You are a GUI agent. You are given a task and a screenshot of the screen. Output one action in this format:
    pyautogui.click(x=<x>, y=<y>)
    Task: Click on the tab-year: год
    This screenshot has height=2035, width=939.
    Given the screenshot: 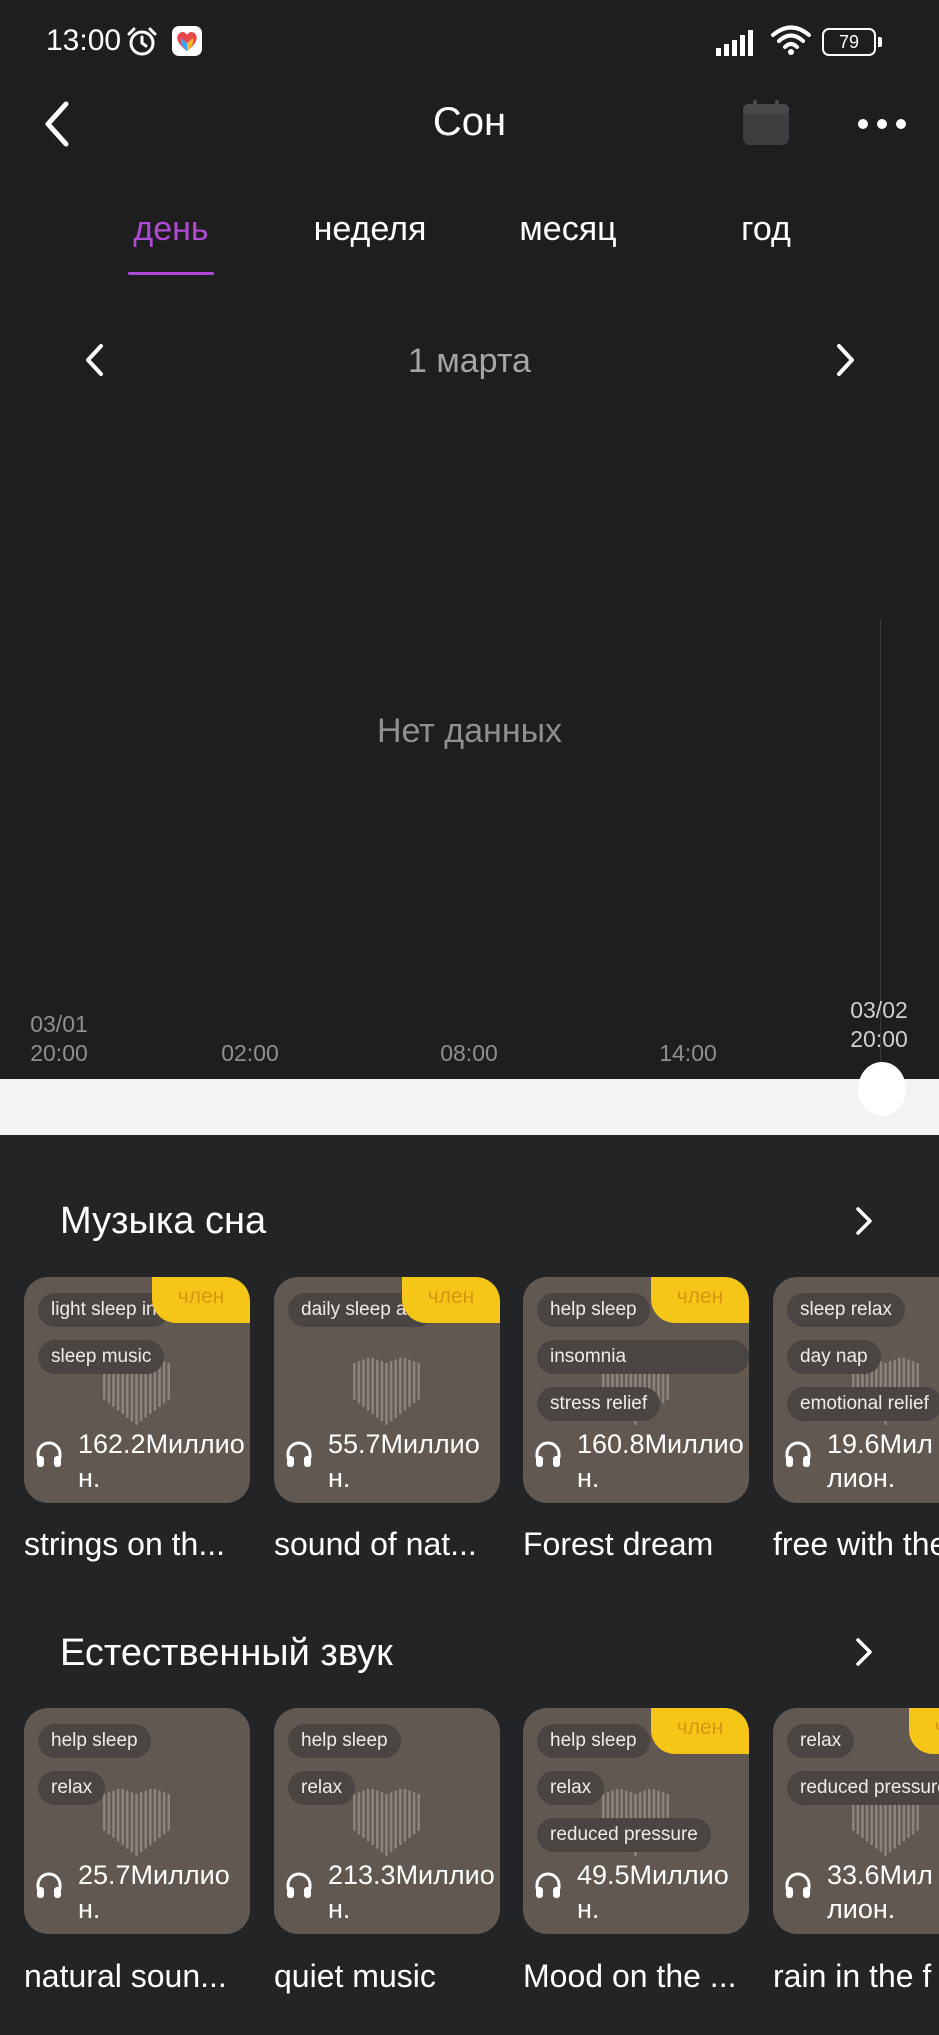 What is the action you would take?
    pyautogui.click(x=766, y=229)
    